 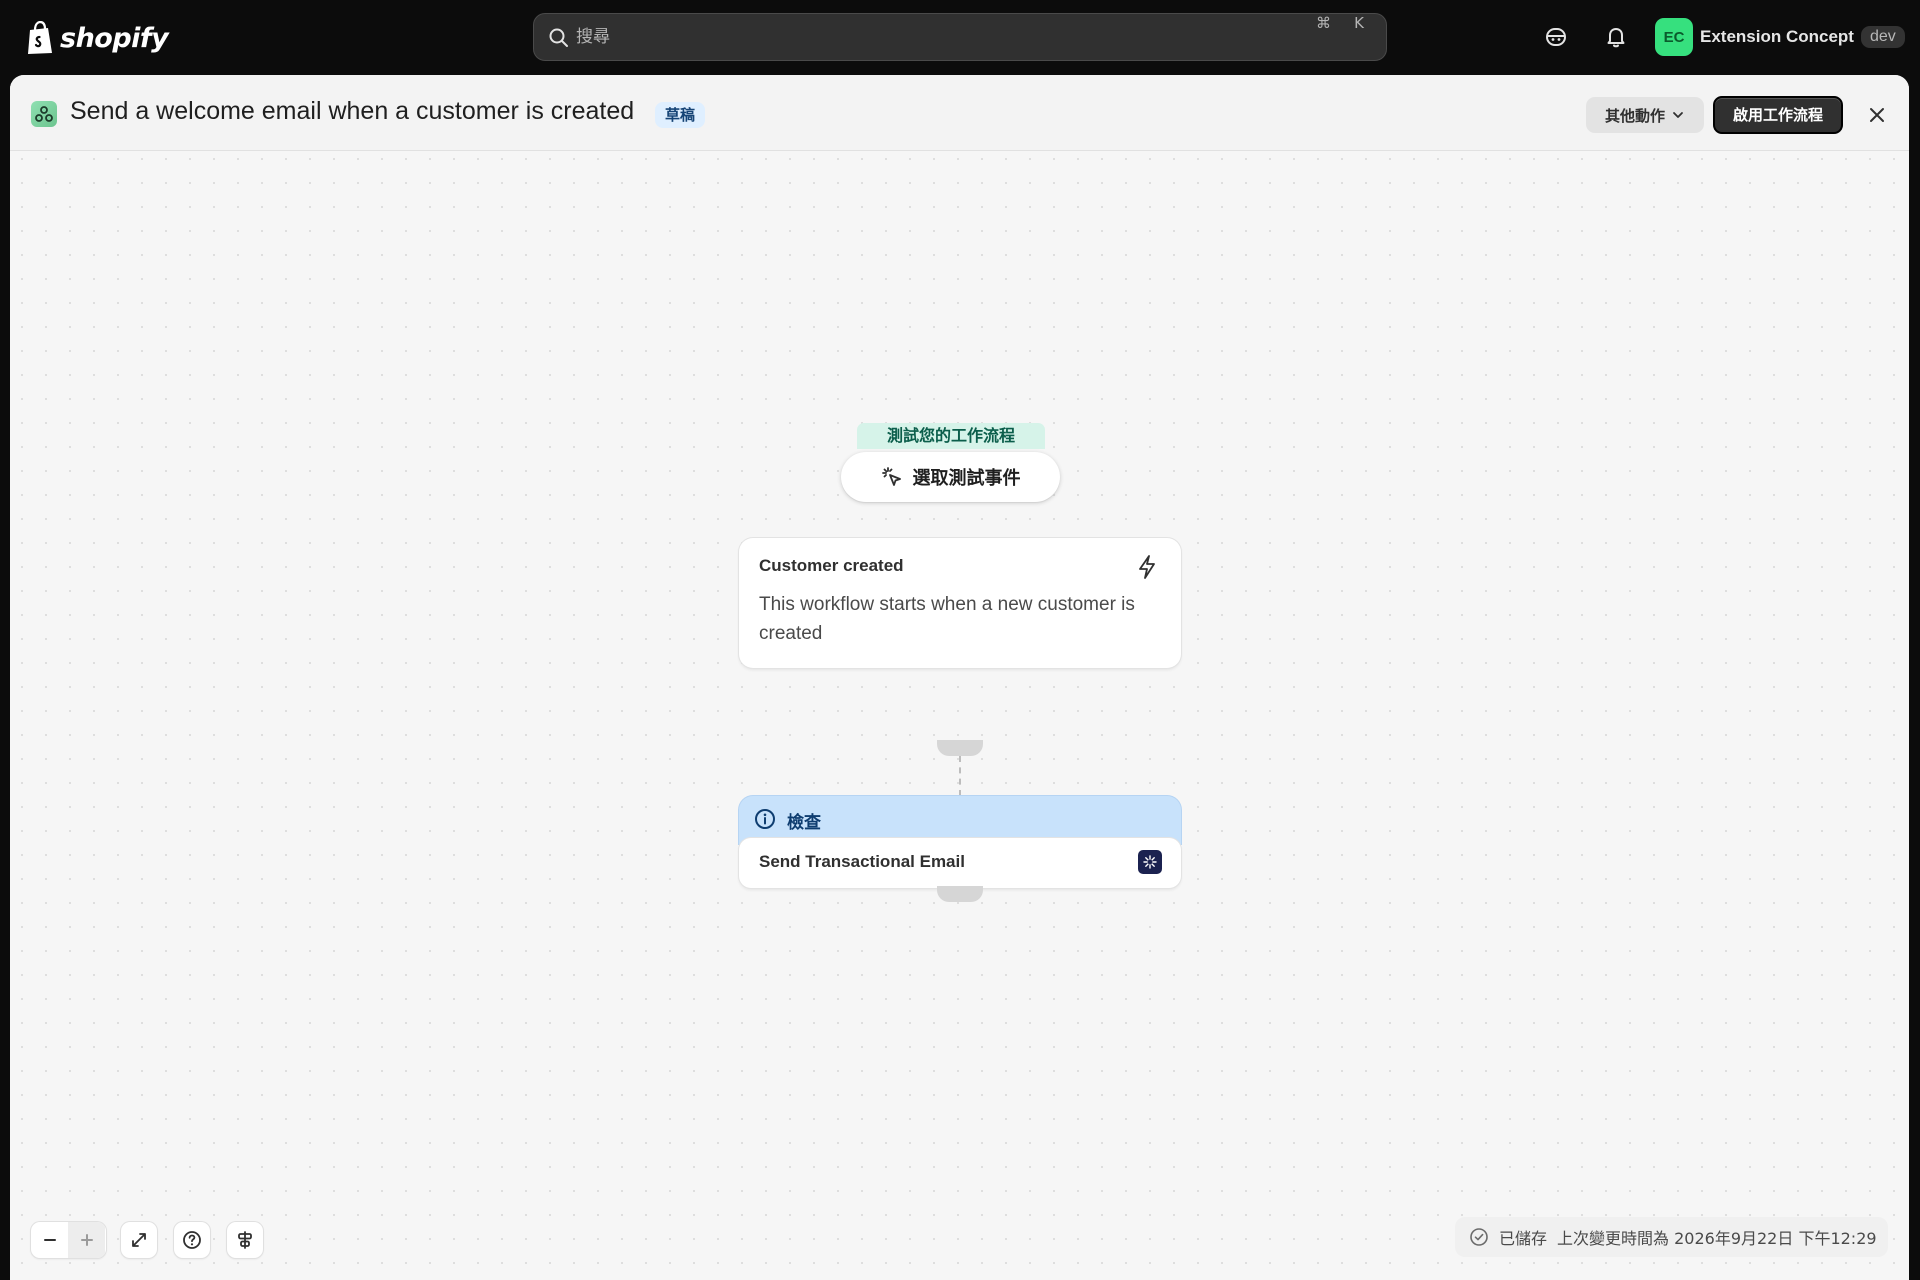 I want to click on shortcut-k-key: K, so click(x=1359, y=23).